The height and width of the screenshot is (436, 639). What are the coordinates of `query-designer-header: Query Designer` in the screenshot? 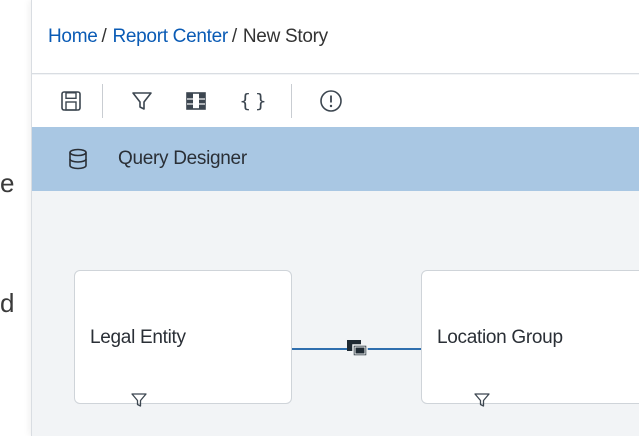 It's located at (335, 159).